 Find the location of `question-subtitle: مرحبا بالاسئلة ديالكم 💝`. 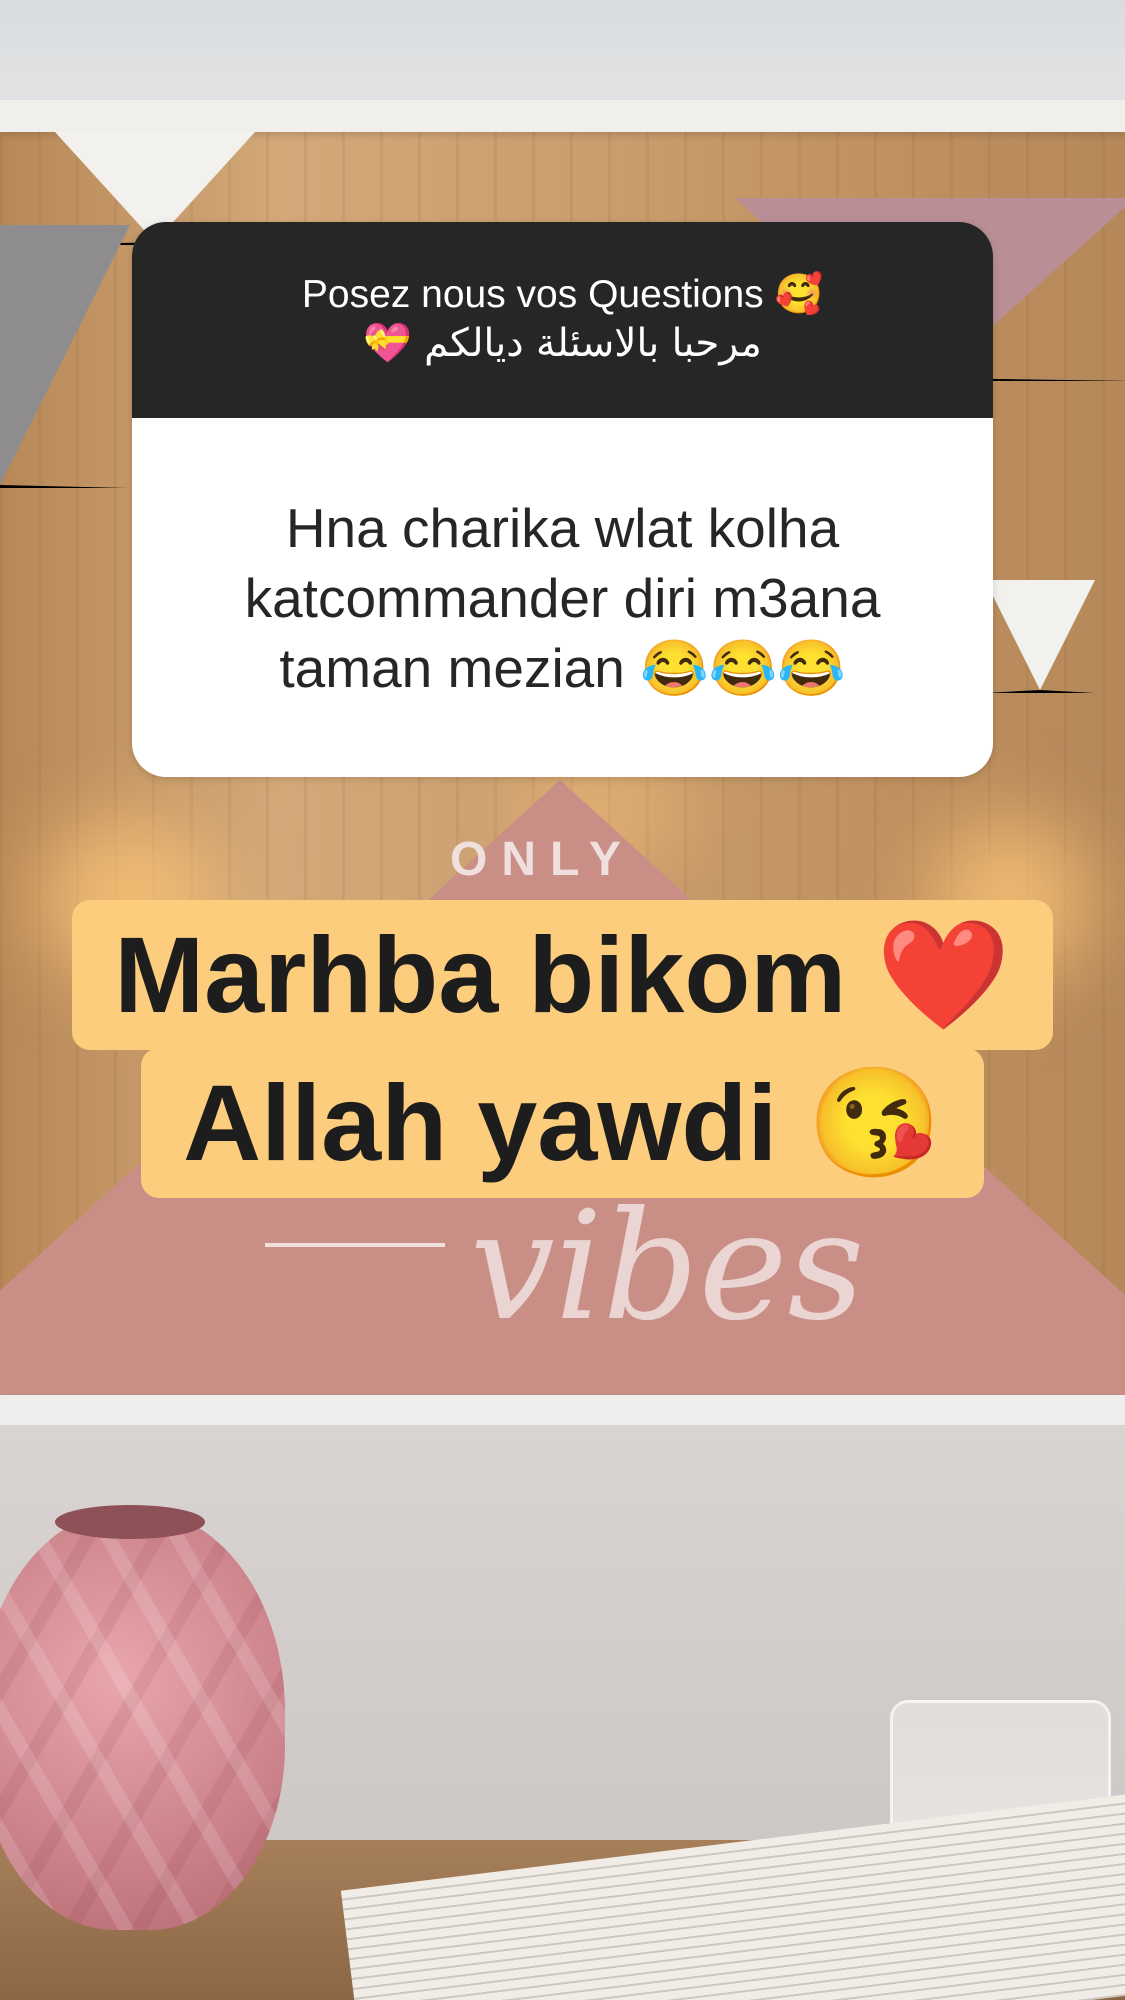

question-subtitle: مرحبا بالاسئلة ديالكم 💝 is located at coordinates (562, 343).